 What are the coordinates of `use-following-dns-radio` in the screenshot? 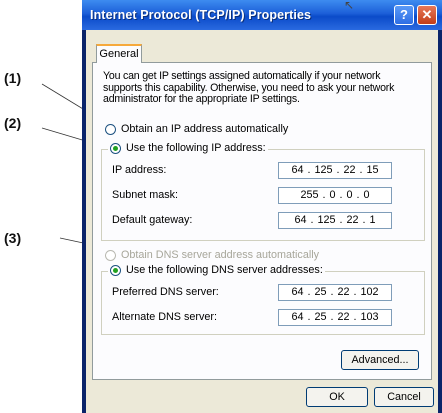 It's located at (115, 270).